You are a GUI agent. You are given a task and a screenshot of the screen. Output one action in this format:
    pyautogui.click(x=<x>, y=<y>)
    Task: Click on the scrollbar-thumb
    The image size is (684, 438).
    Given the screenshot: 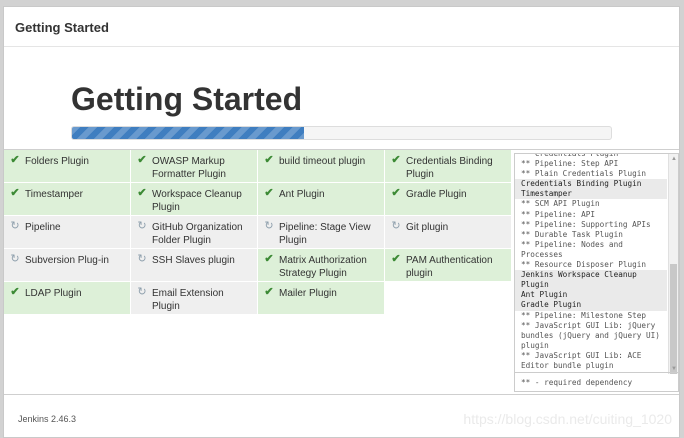 What is the action you would take?
    pyautogui.click(x=673, y=319)
    